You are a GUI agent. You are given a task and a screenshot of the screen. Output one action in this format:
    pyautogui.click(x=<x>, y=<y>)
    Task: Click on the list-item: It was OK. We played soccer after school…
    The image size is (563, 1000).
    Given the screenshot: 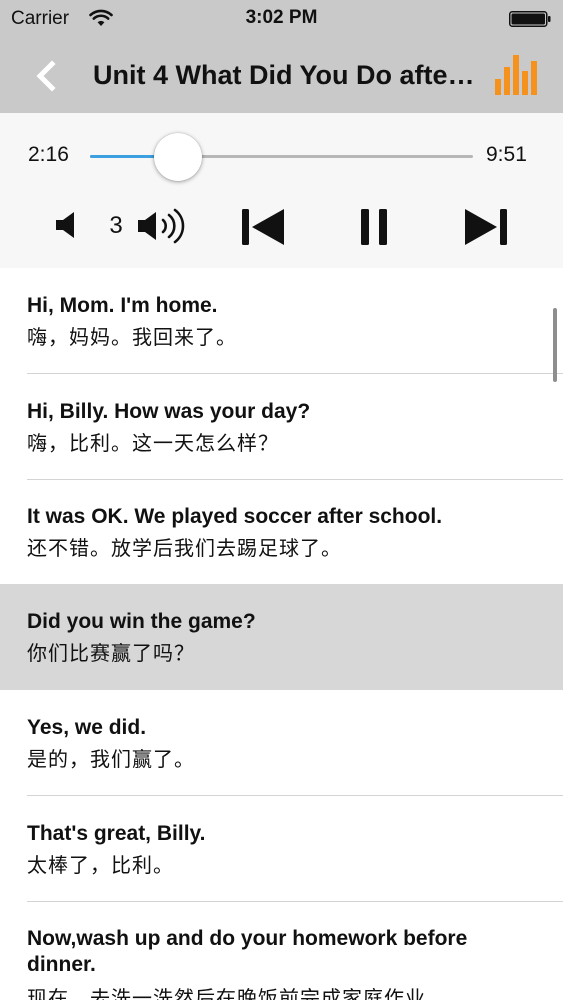 What is the action you would take?
    pyautogui.click(x=281, y=532)
    